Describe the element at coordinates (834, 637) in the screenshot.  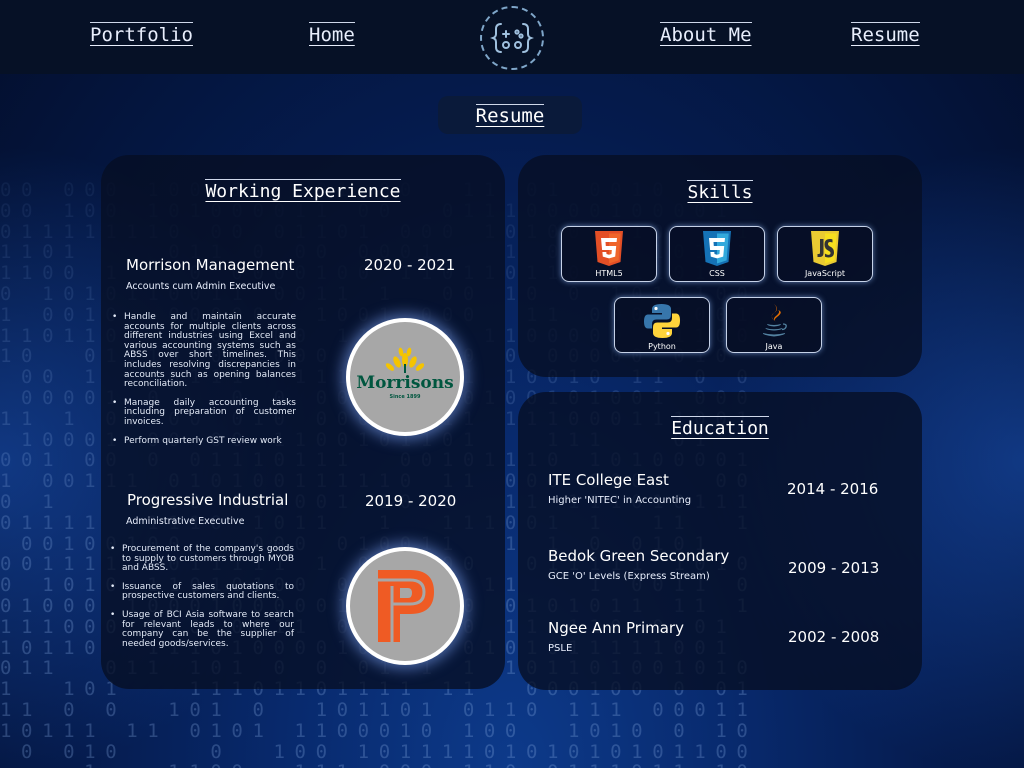
I see `edu-years: 2002 - 2008` at that location.